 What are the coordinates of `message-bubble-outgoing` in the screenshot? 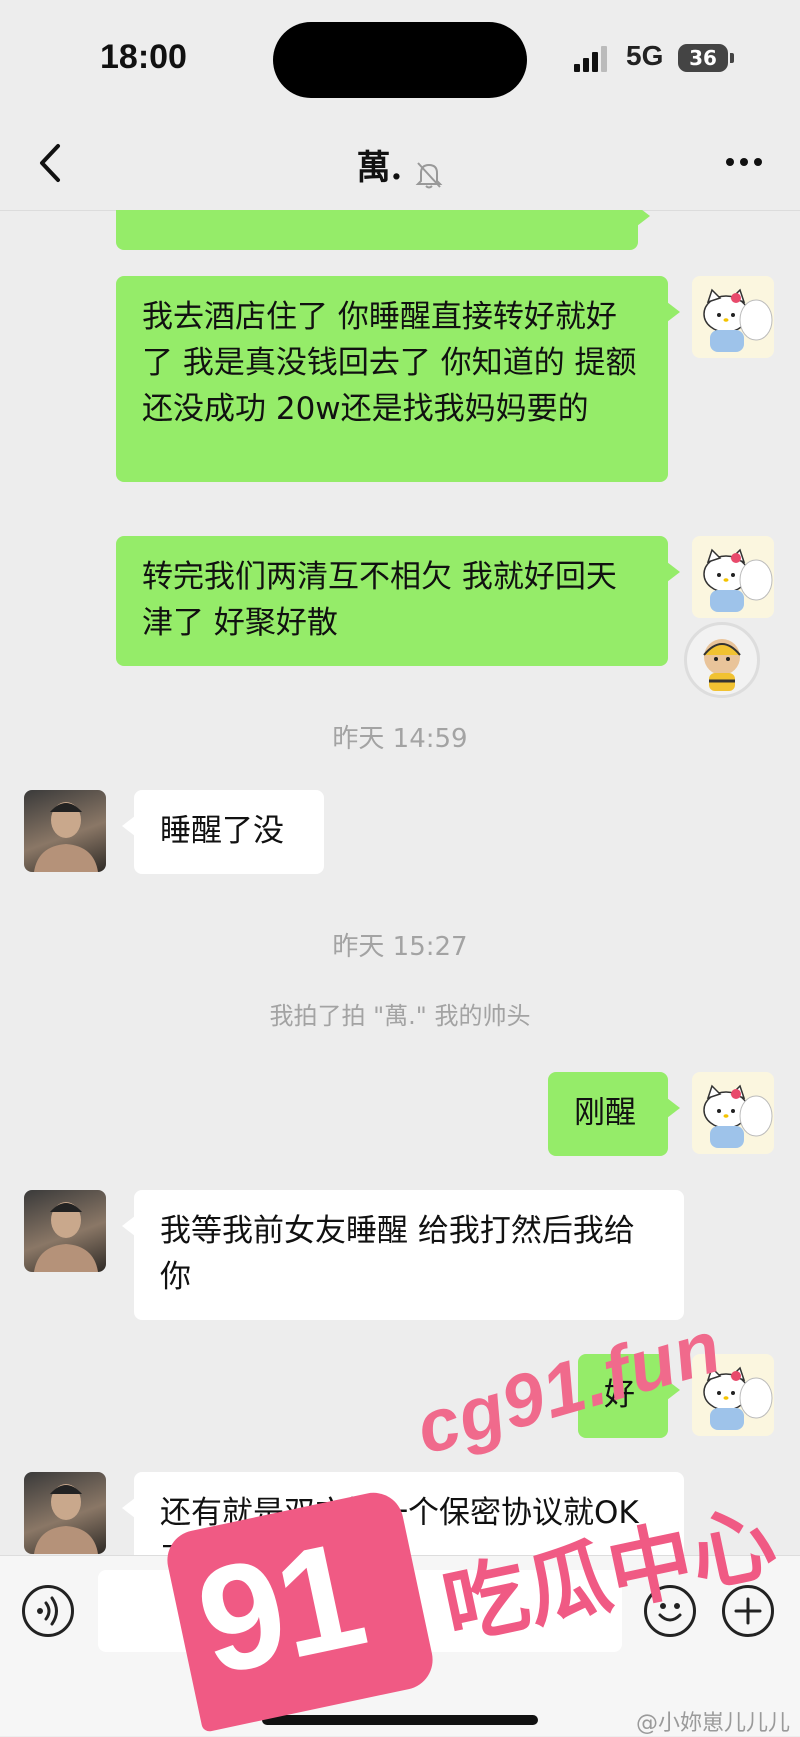 It's located at (383, 230).